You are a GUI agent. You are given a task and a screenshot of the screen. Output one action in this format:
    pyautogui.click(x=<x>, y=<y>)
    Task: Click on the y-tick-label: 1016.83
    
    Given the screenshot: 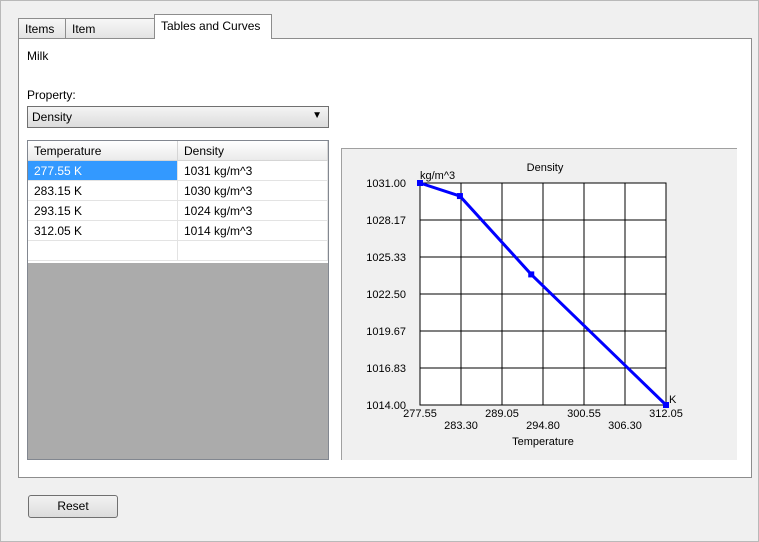 What is the action you would take?
    pyautogui.click(x=386, y=369)
    